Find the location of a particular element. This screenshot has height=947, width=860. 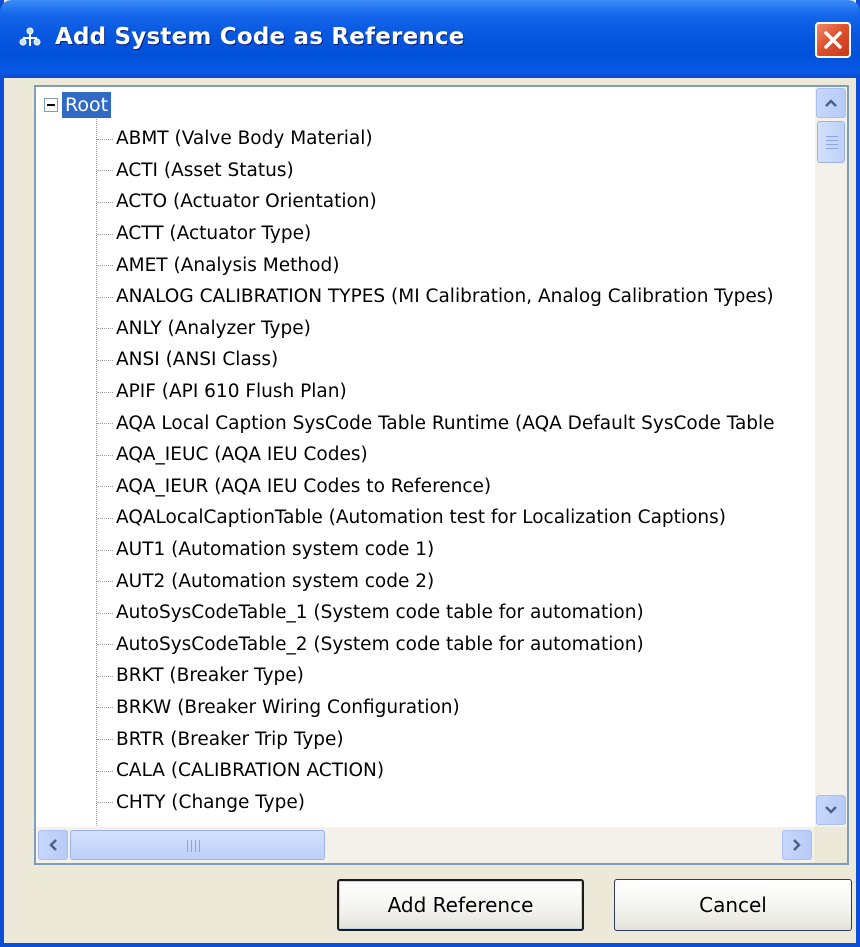

chevron-left-icon is located at coordinates (53, 845).